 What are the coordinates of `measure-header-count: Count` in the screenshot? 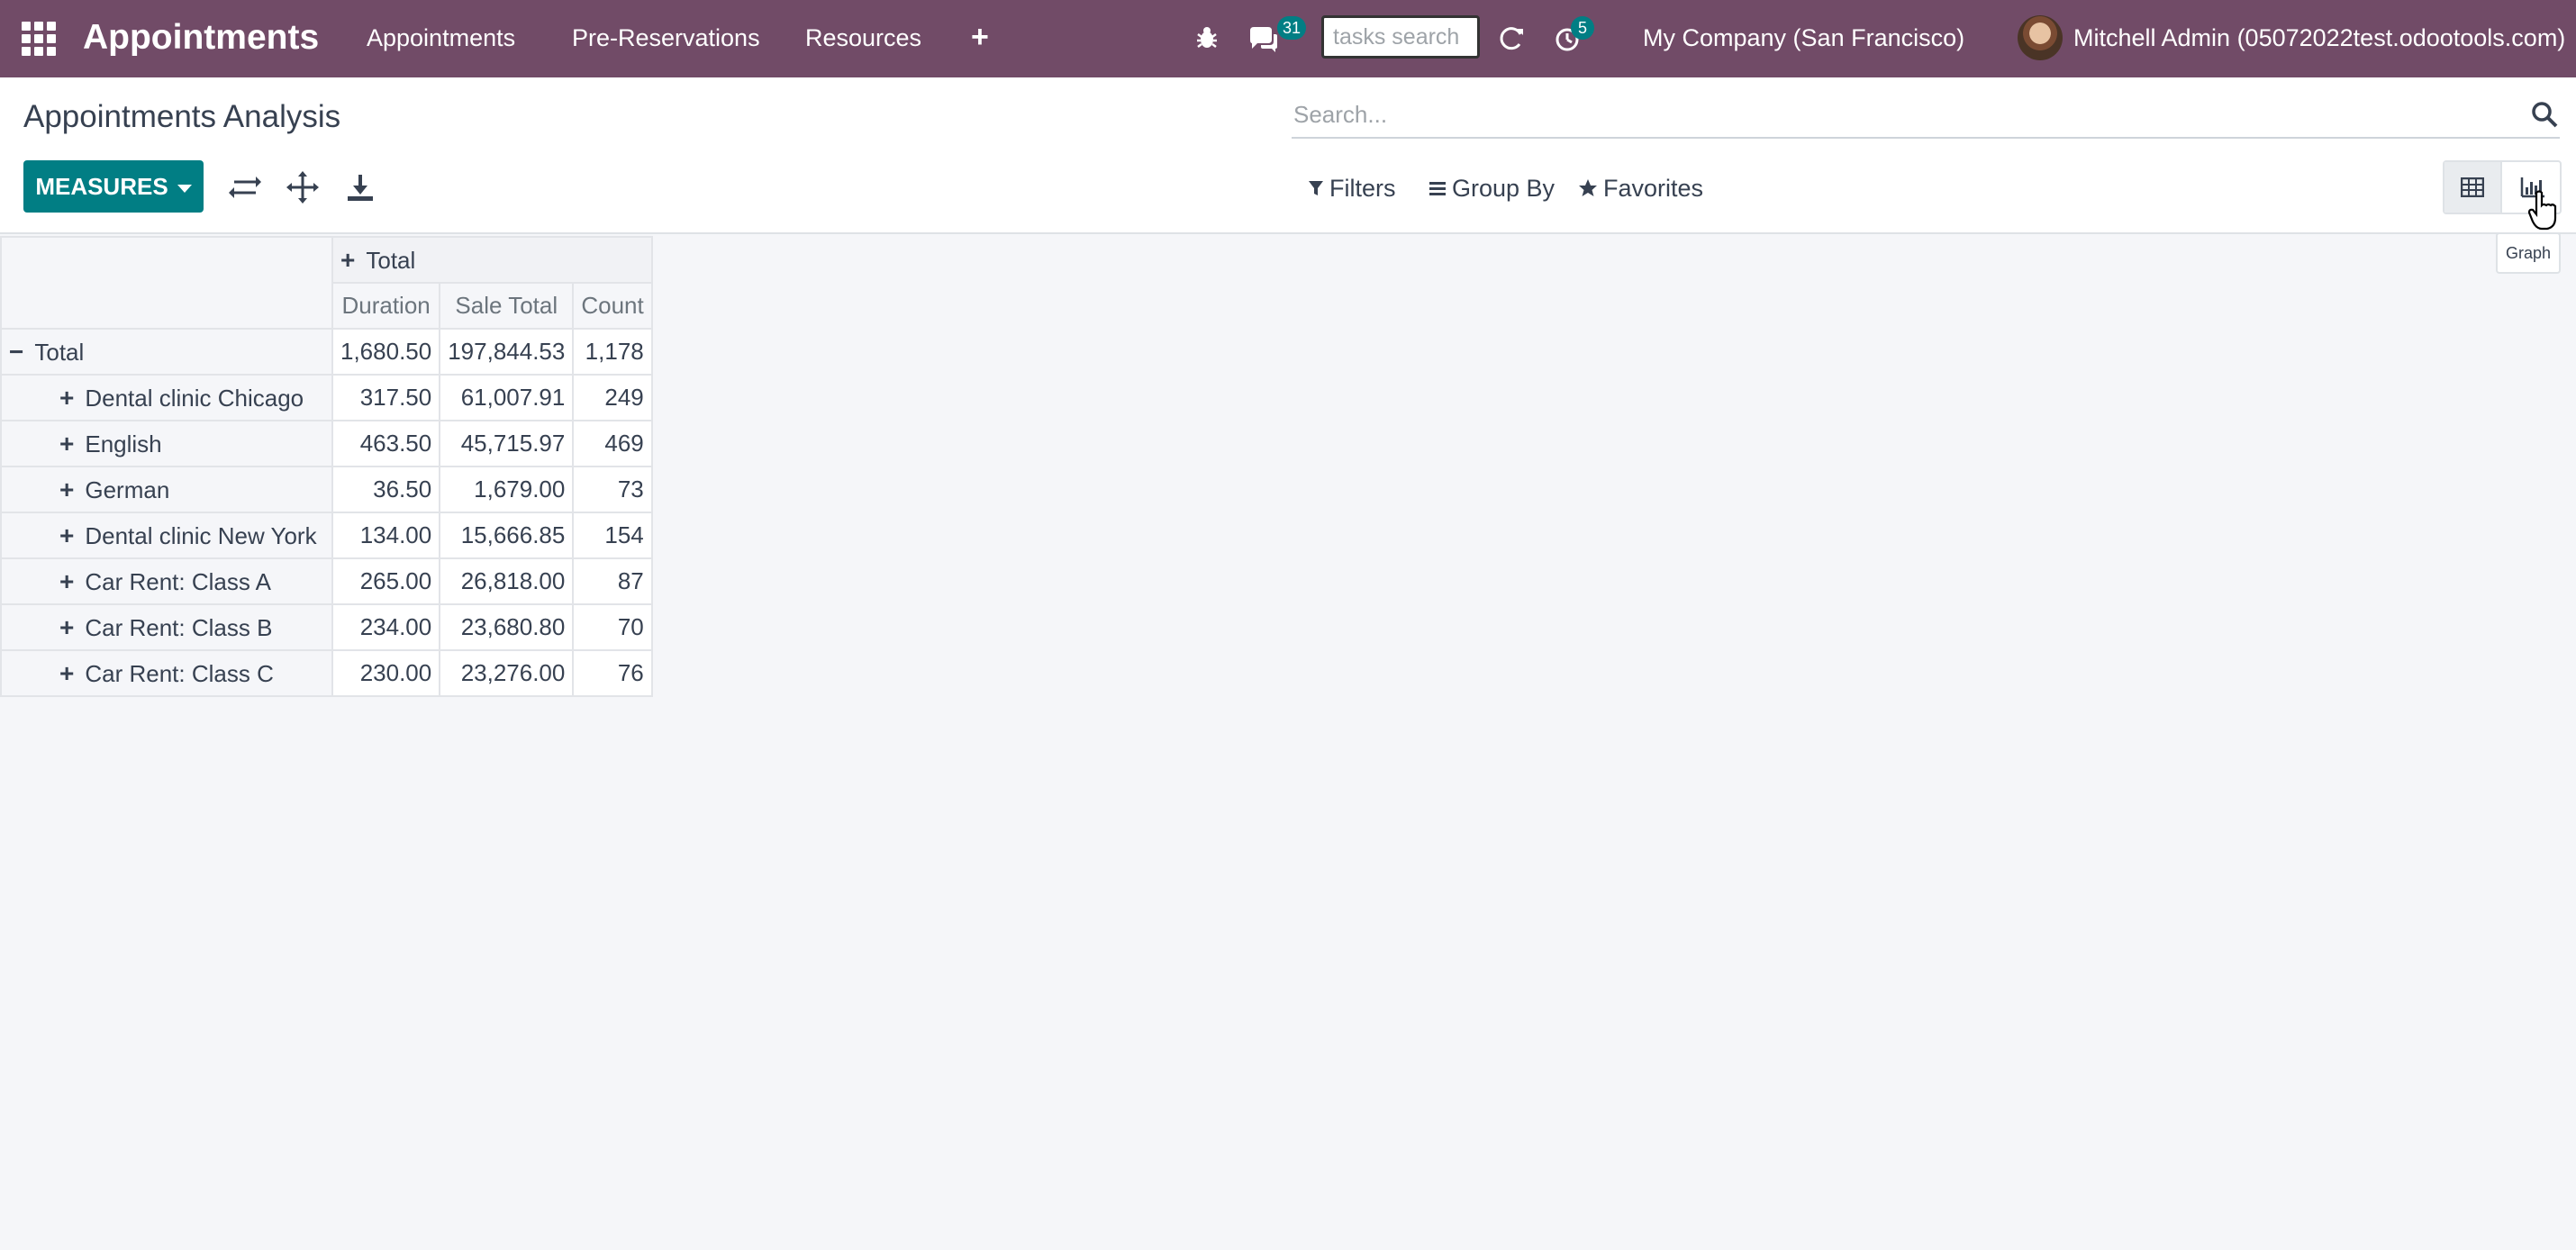 It's located at (612, 306).